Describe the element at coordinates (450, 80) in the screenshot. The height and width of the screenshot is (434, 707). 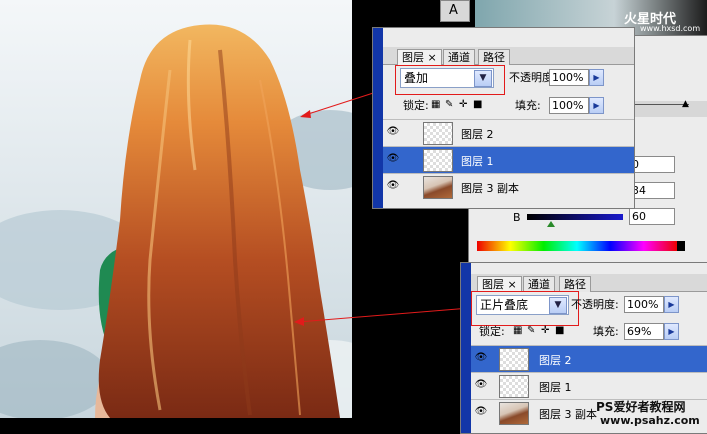
I see `annotation-highlight-top` at that location.